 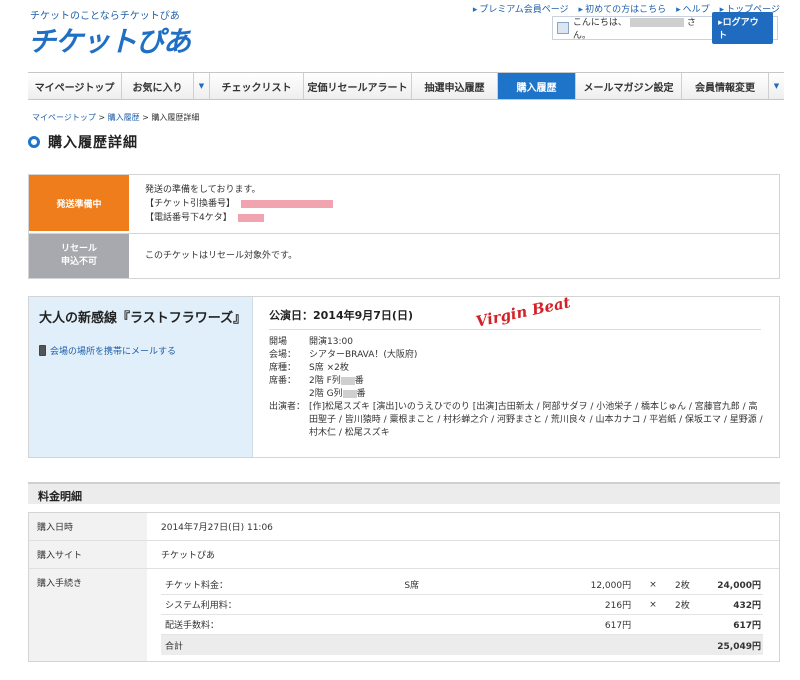 What do you see at coordinates (175, 117) in the screenshot?
I see `breadcrumb-current: 購入履歴詳細` at bounding box center [175, 117].